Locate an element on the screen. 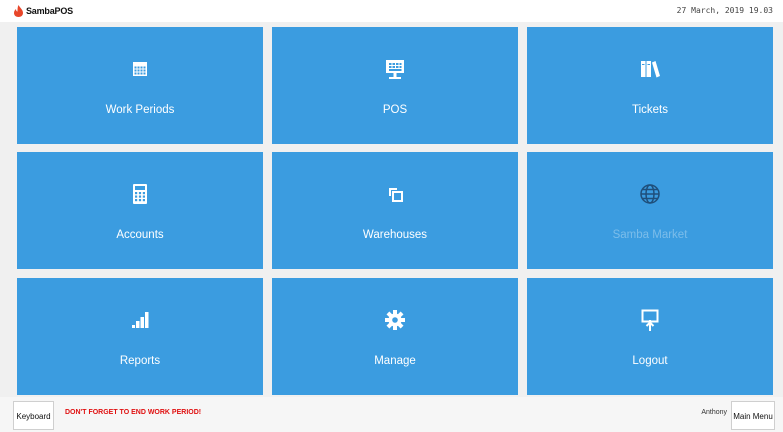 This screenshot has height=432, width=783. flame-icon is located at coordinates (18, 11).